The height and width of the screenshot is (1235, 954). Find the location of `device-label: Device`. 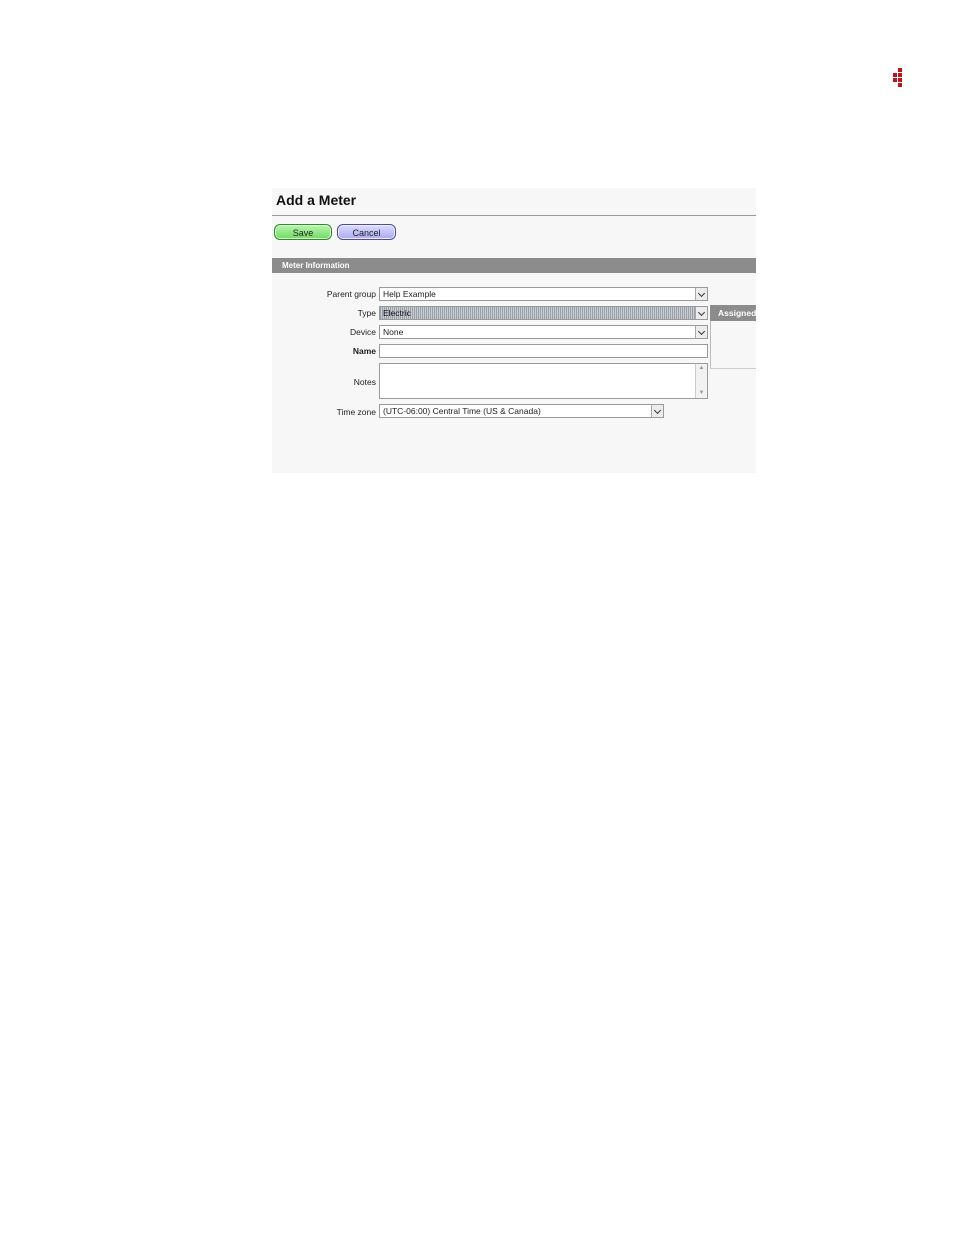

device-label: Device is located at coordinates (363, 332).